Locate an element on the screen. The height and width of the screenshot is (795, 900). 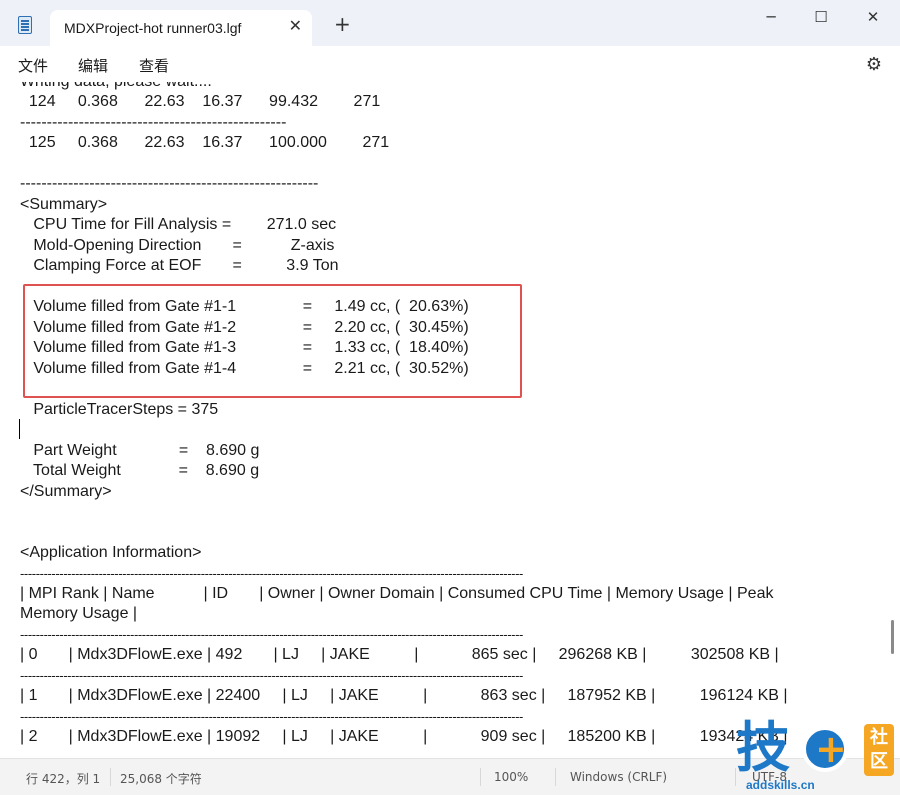
menu-file: 文件 is located at coordinates (33, 65).